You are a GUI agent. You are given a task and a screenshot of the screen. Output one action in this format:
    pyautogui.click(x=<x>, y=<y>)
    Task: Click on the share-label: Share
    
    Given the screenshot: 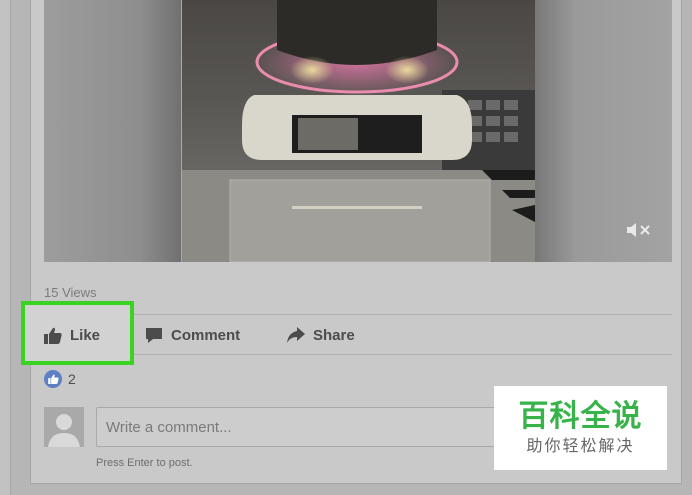 What is the action you would take?
    pyautogui.click(x=334, y=335)
    